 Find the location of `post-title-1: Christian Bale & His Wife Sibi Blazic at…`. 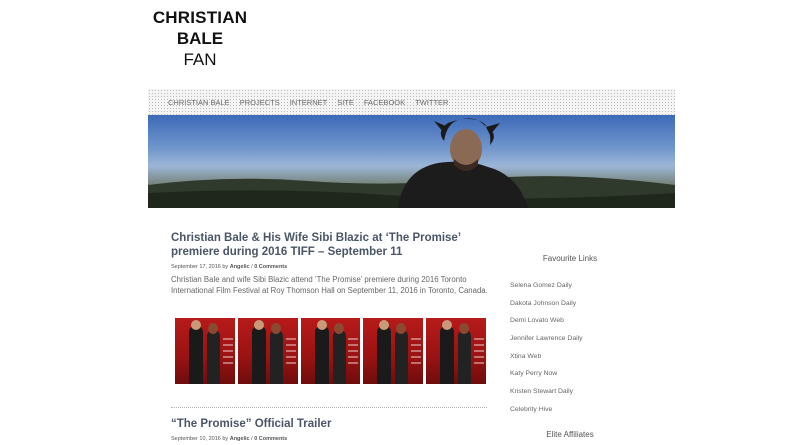

post-title-1: Christian Bale & His Wife Sibi Blazic at… is located at coordinates (336, 245).